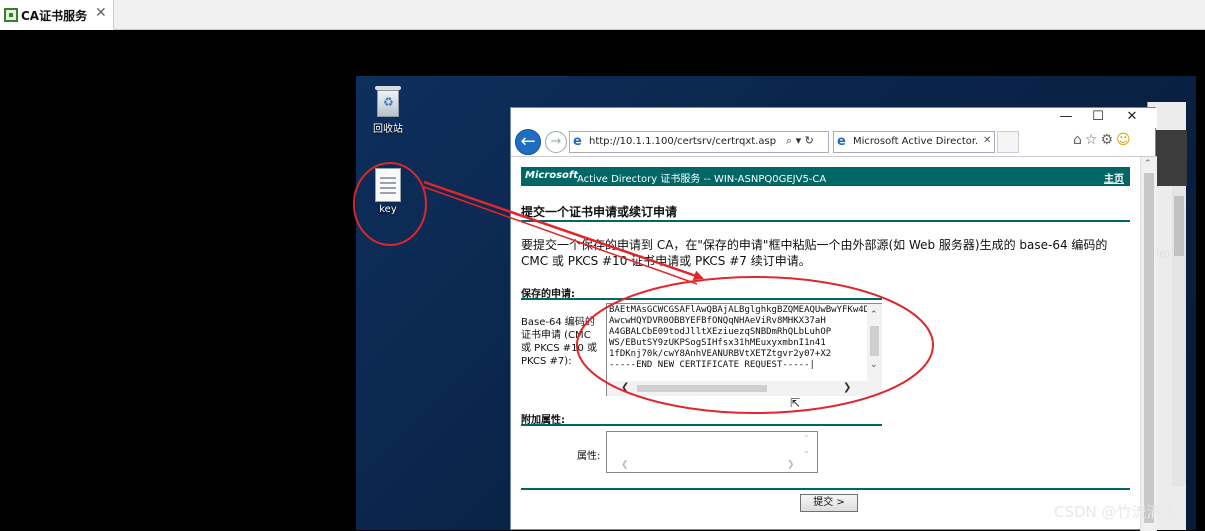  I want to click on page-scrollbar: ⌃, so click(1148, 344).